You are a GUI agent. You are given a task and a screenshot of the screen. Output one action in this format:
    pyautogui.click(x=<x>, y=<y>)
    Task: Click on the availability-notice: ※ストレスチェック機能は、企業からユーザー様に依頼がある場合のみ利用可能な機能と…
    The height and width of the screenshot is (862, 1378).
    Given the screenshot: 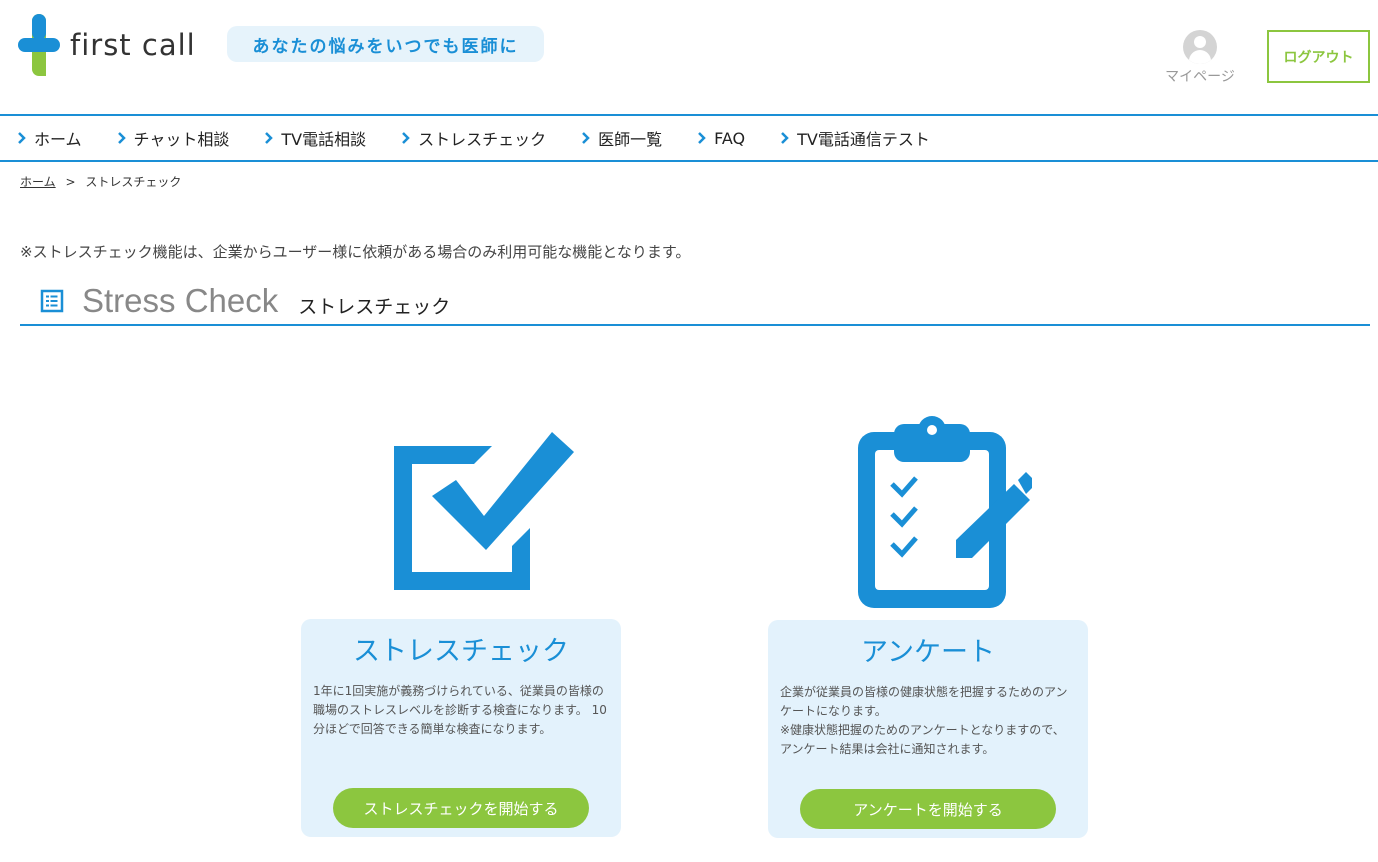 What is the action you would take?
    pyautogui.click(x=355, y=252)
    